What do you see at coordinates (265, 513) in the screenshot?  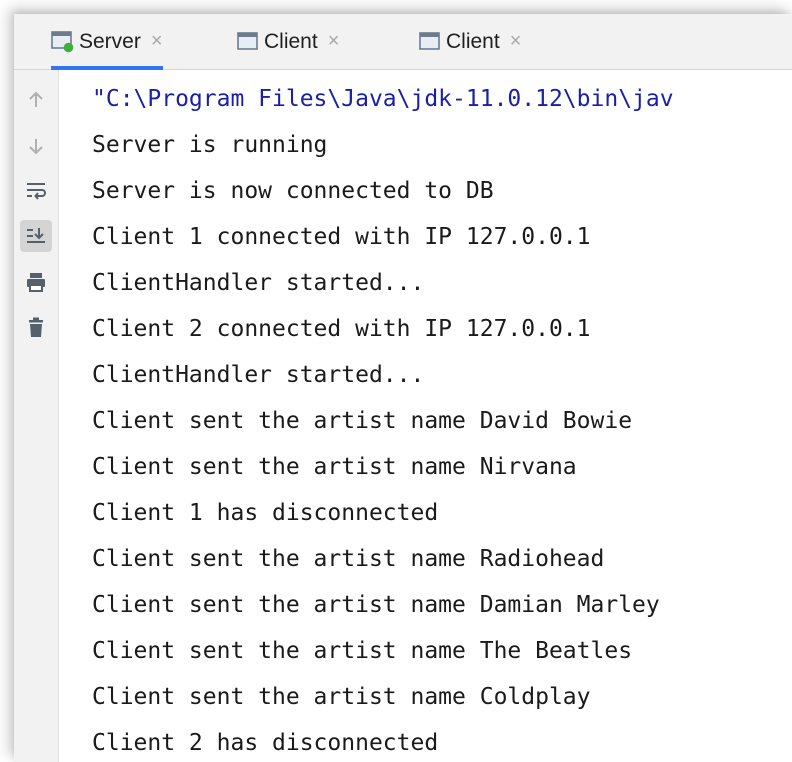 I see `console-line: Client 1 has disconnected` at bounding box center [265, 513].